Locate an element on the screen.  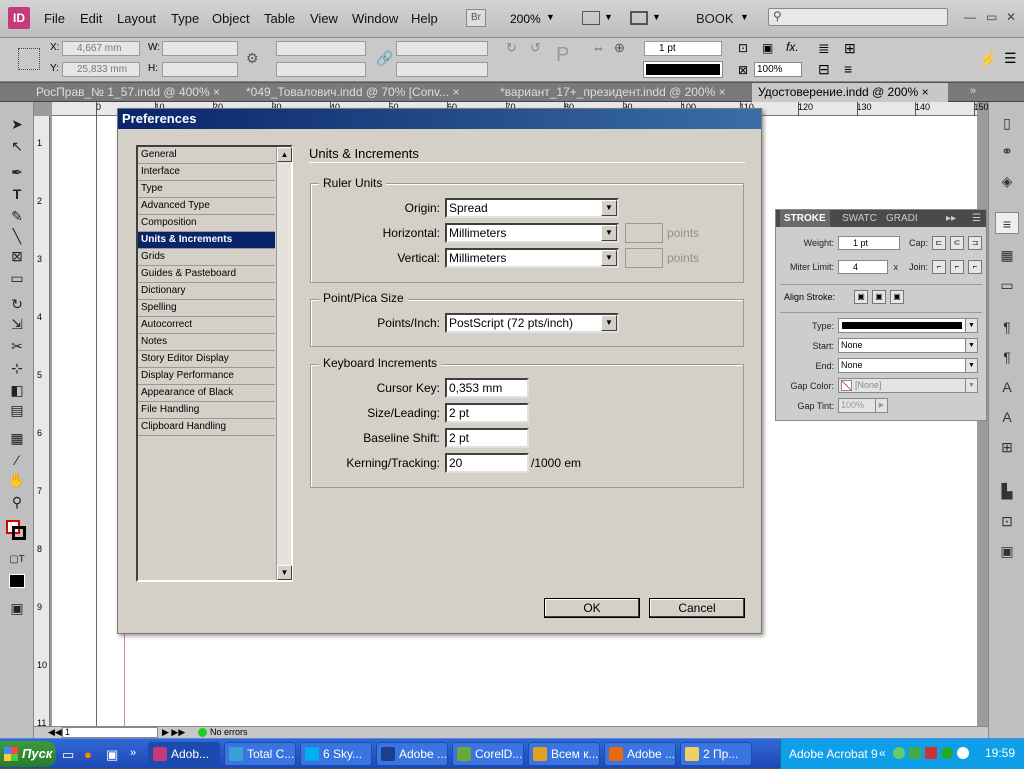
category-item: Units & Increments is located at coordinates (206, 240).